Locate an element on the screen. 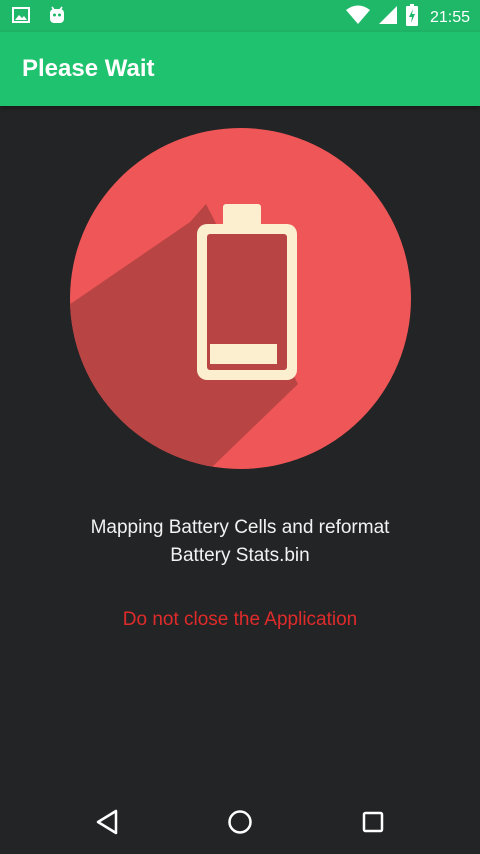 This screenshot has height=854, width=480. home-icon is located at coordinates (240, 822).